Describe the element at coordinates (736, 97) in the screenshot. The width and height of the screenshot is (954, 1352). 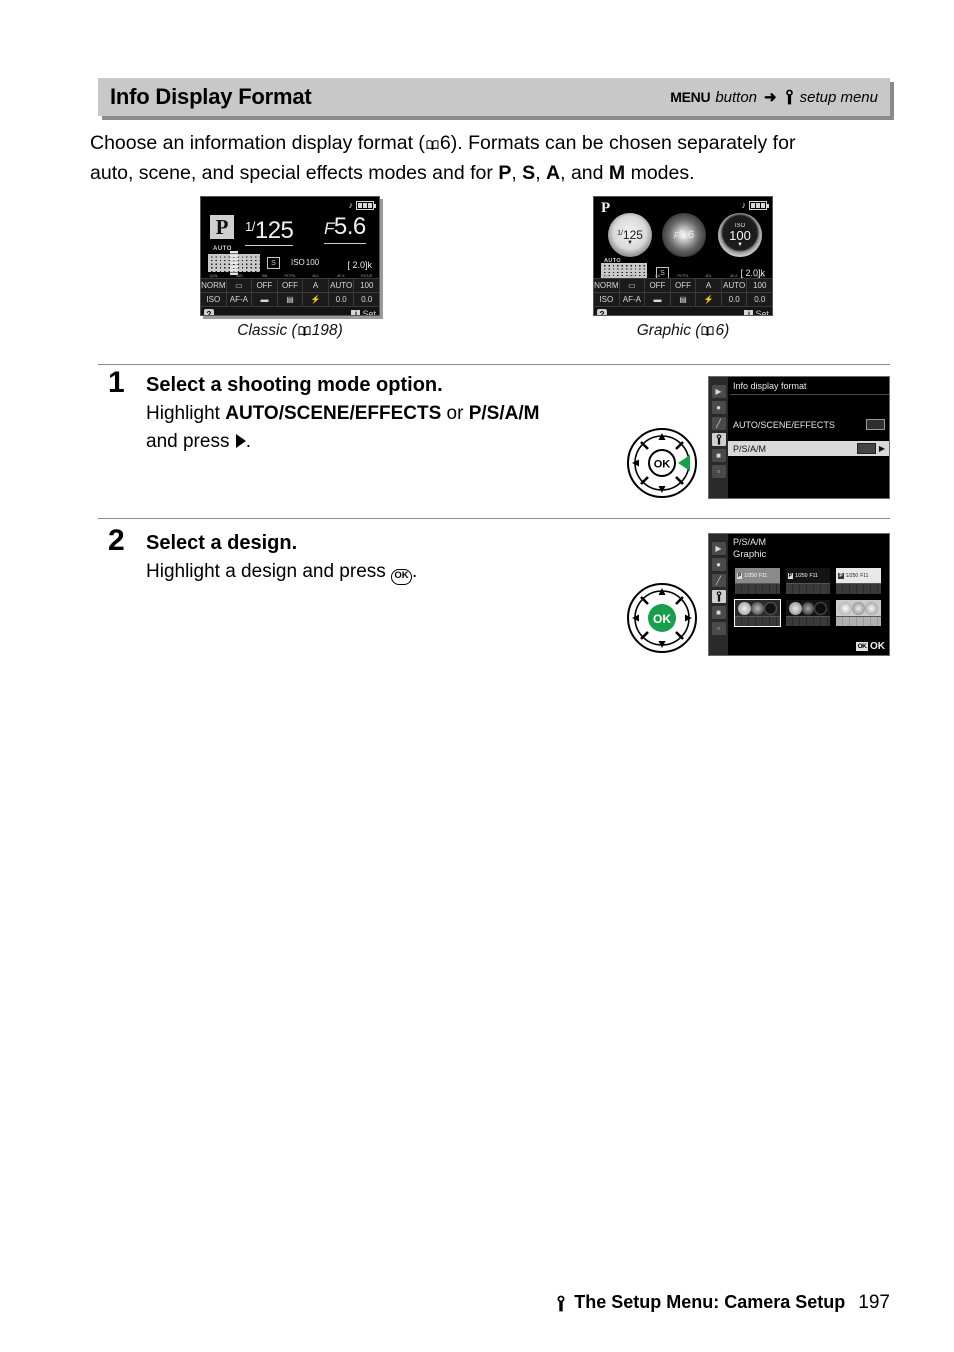
I see `button-word: button` at that location.